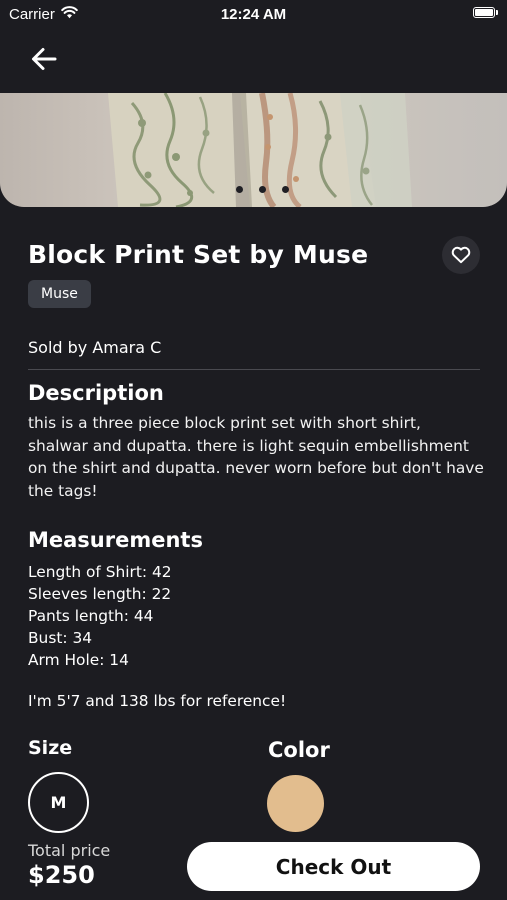  What do you see at coordinates (96, 393) in the screenshot?
I see `description-heading: Description` at bounding box center [96, 393].